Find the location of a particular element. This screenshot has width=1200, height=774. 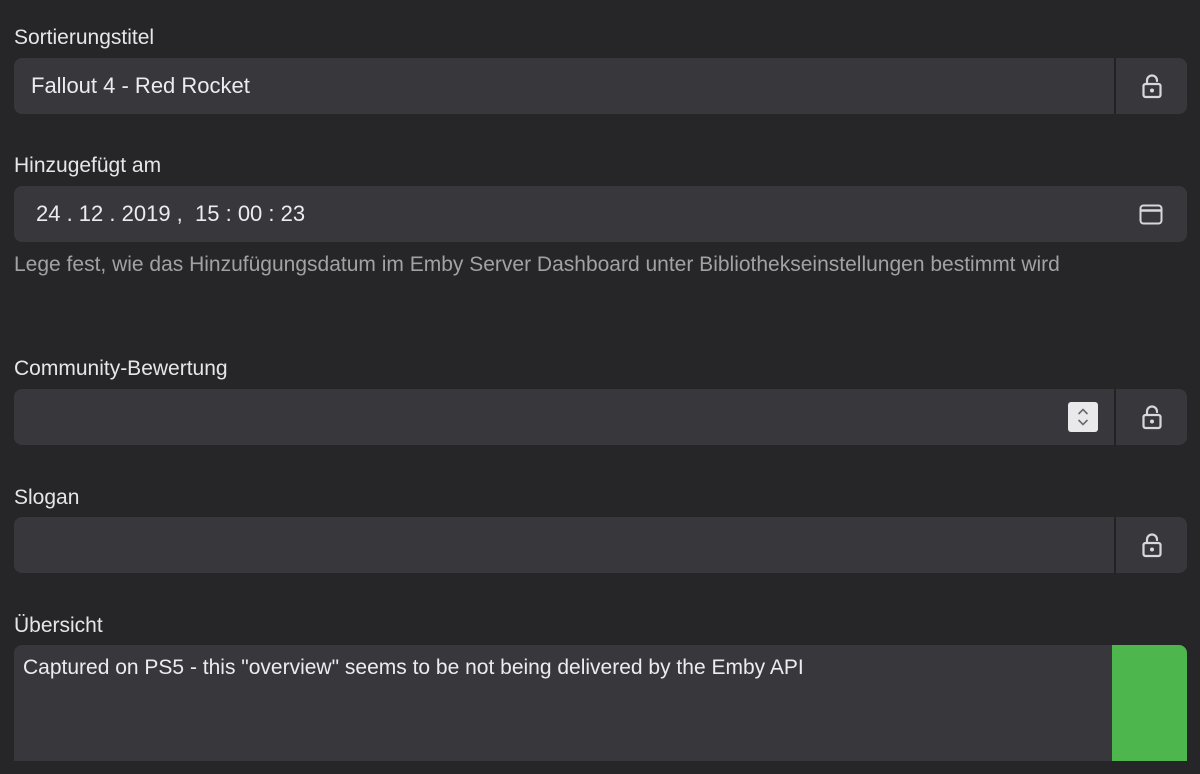

number-spinner is located at coordinates (1083, 417).